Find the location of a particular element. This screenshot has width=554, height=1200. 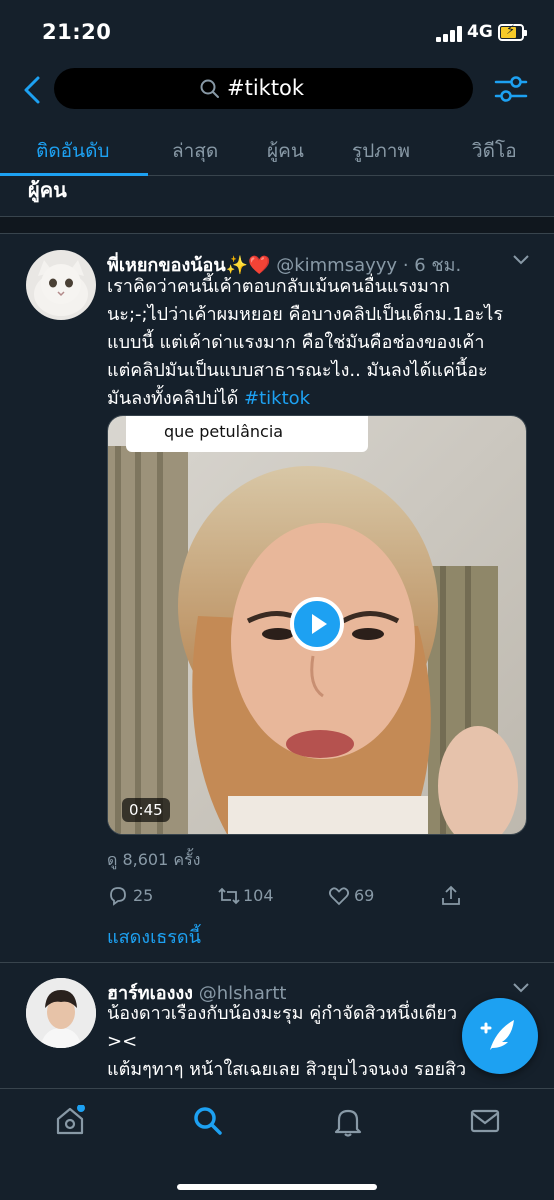

status-bar: 21:20 4G ⚡ is located at coordinates (277, 33).